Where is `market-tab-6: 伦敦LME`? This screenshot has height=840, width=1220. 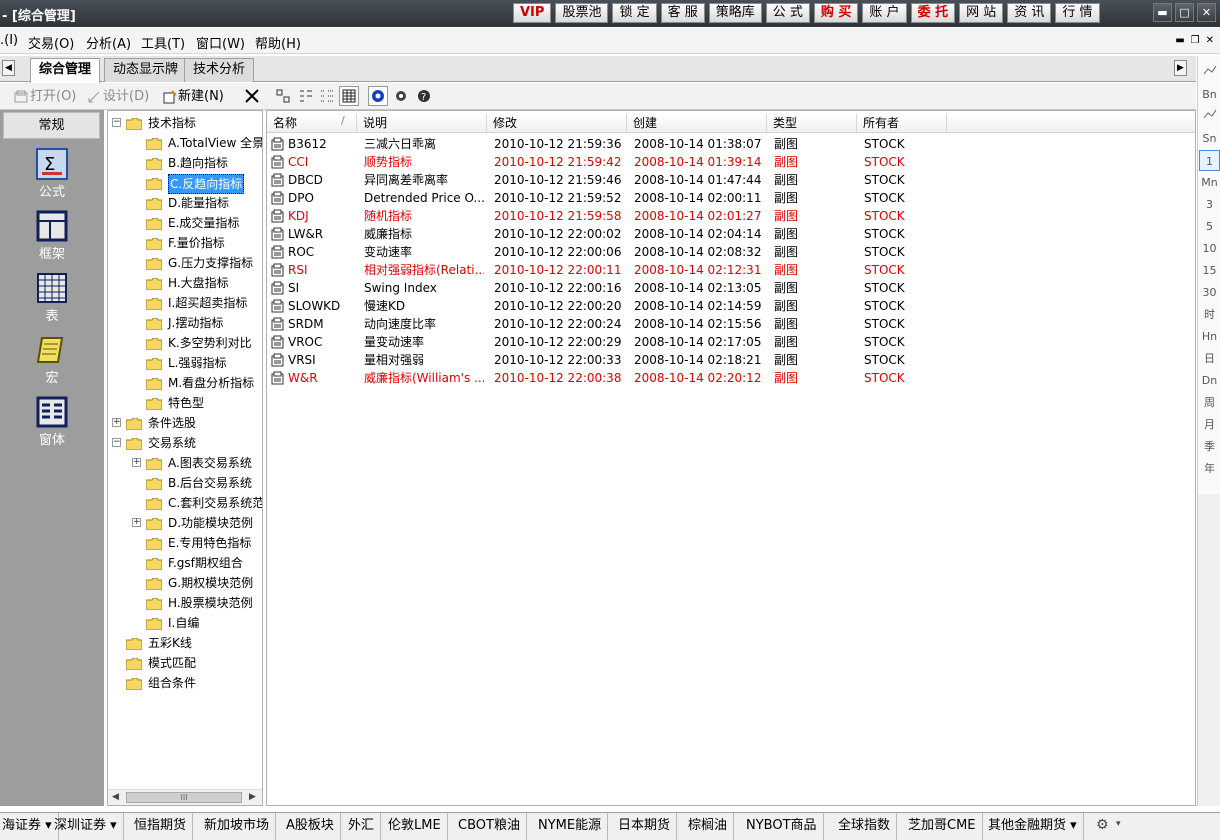 market-tab-6: 伦敦LME is located at coordinates (415, 826).